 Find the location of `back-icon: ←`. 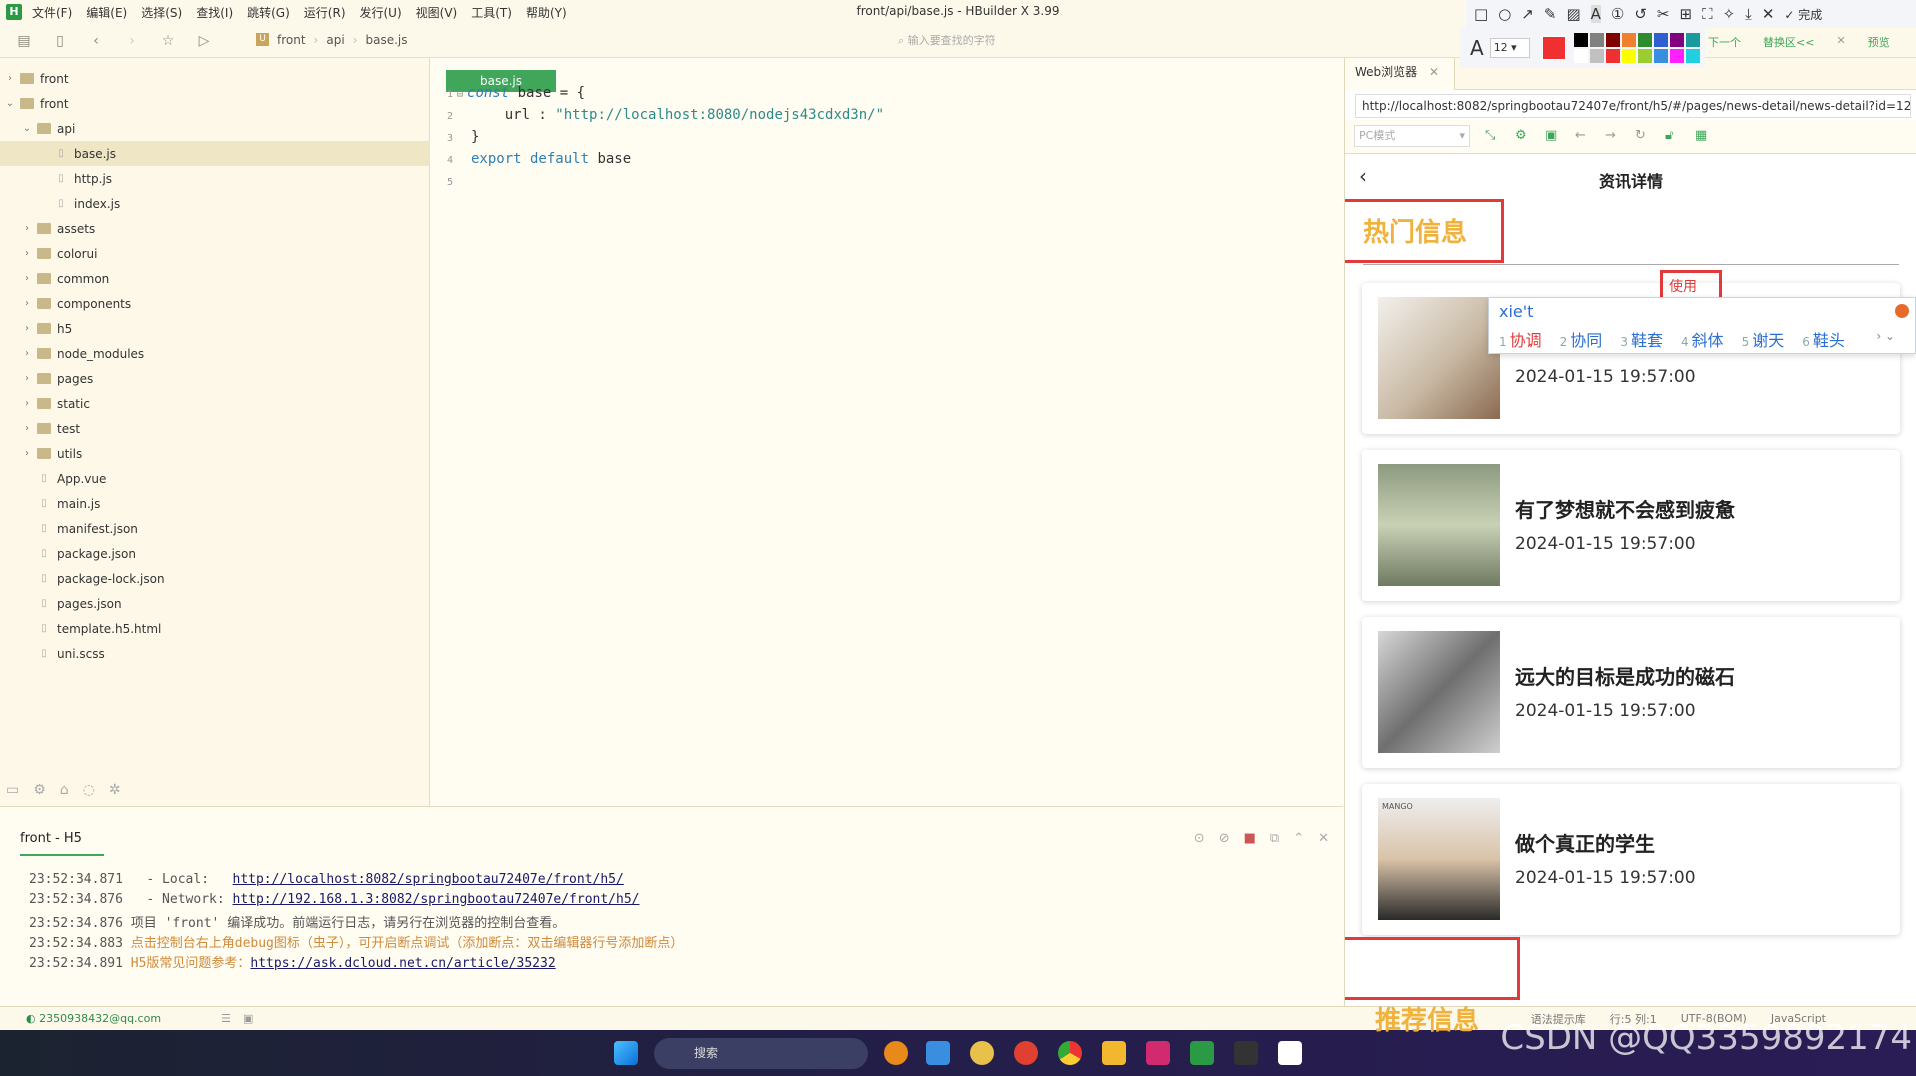

back-icon: ← is located at coordinates (1580, 135).